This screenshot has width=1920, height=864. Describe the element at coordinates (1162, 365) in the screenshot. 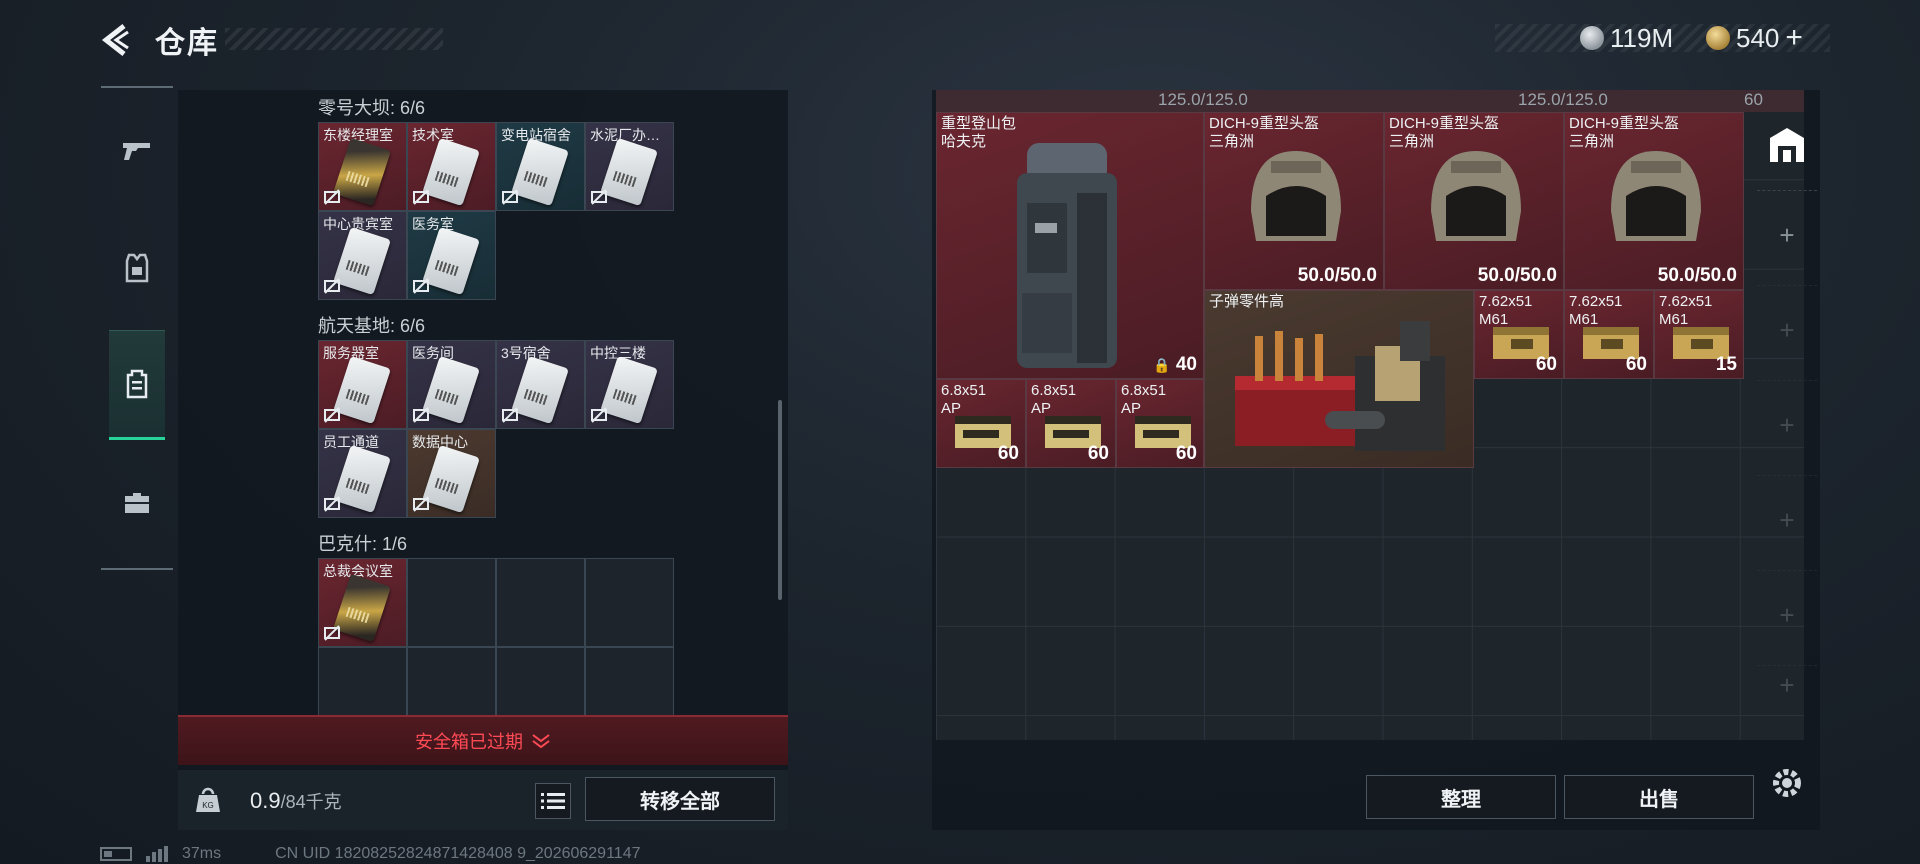

I see `backpack-lock-icon: 🔒` at that location.